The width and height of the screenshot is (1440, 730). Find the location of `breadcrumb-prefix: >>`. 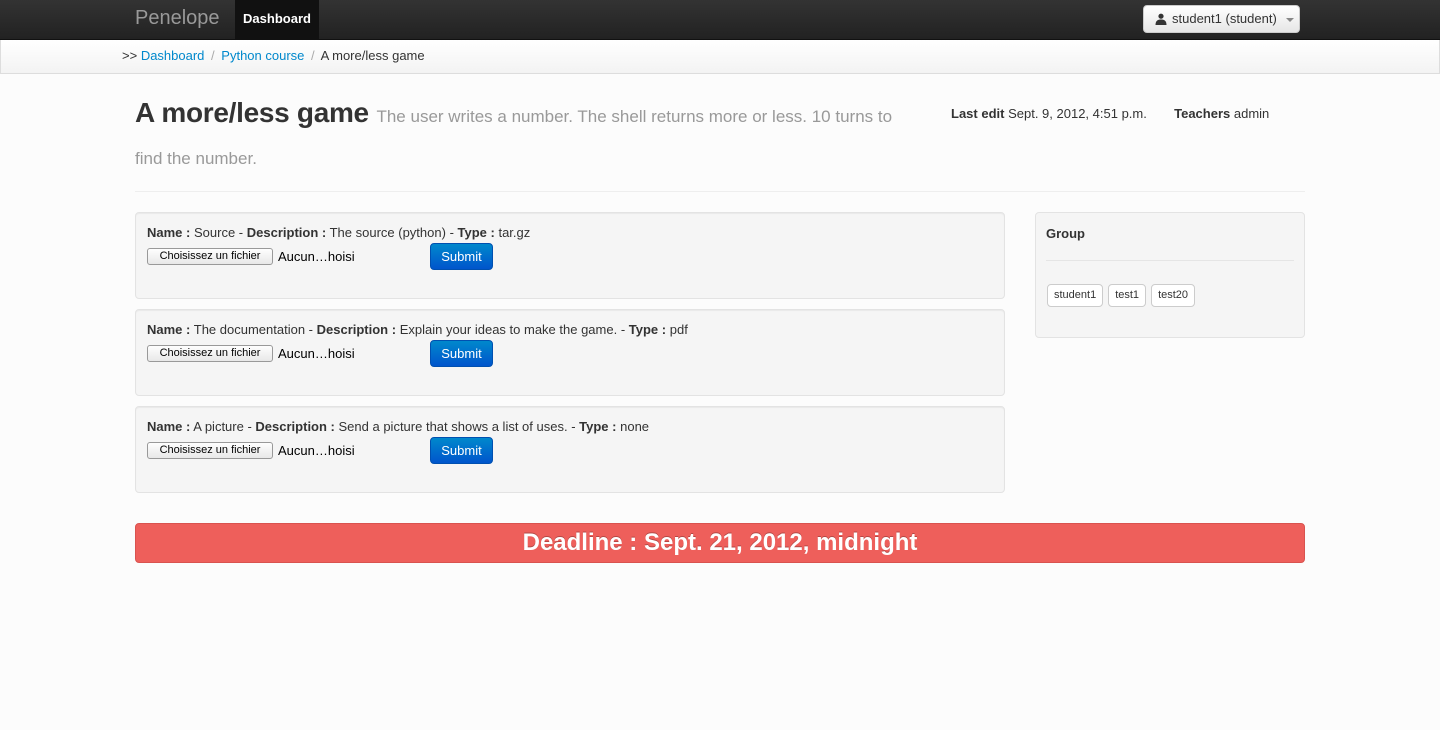

breadcrumb-prefix: >> is located at coordinates (130, 55).